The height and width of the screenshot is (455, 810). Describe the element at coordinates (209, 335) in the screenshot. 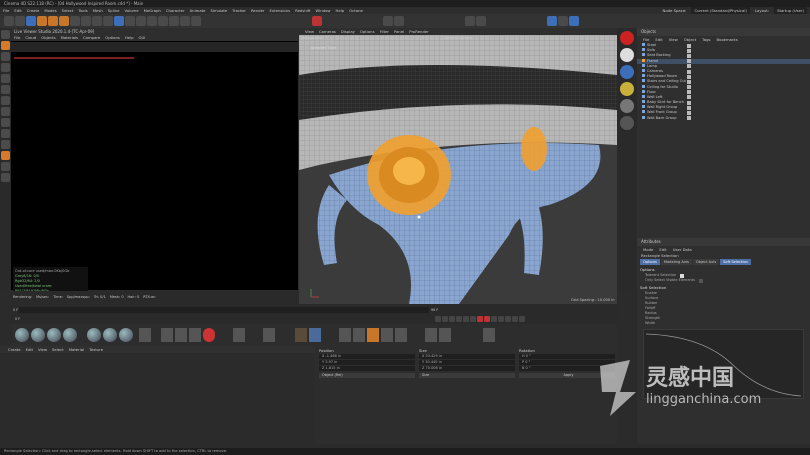

I see `octane-material-icon` at that location.